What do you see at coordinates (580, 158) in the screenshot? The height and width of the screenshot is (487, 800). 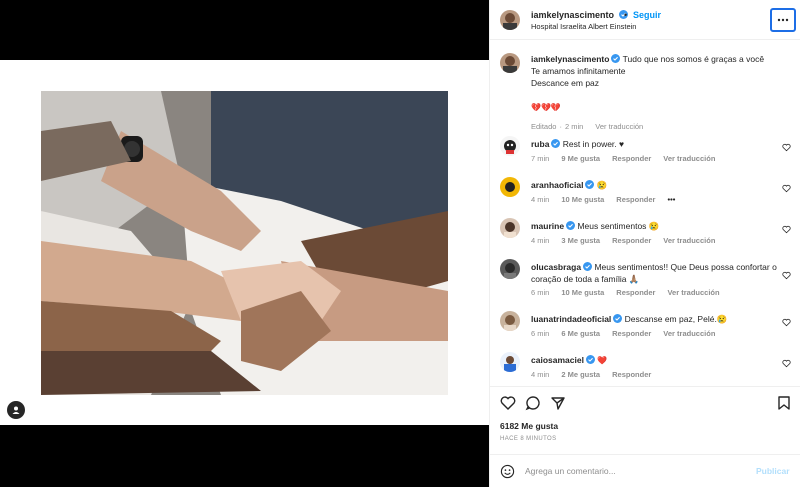 I see `comment-likes: 9 Me gusta` at bounding box center [580, 158].